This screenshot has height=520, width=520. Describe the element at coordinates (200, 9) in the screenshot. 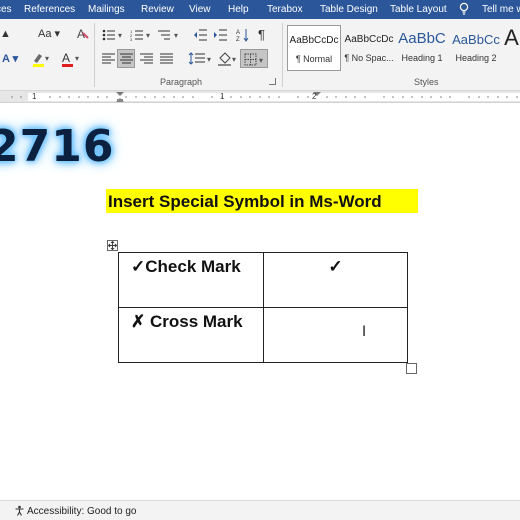

I see `tab-view: View` at that location.